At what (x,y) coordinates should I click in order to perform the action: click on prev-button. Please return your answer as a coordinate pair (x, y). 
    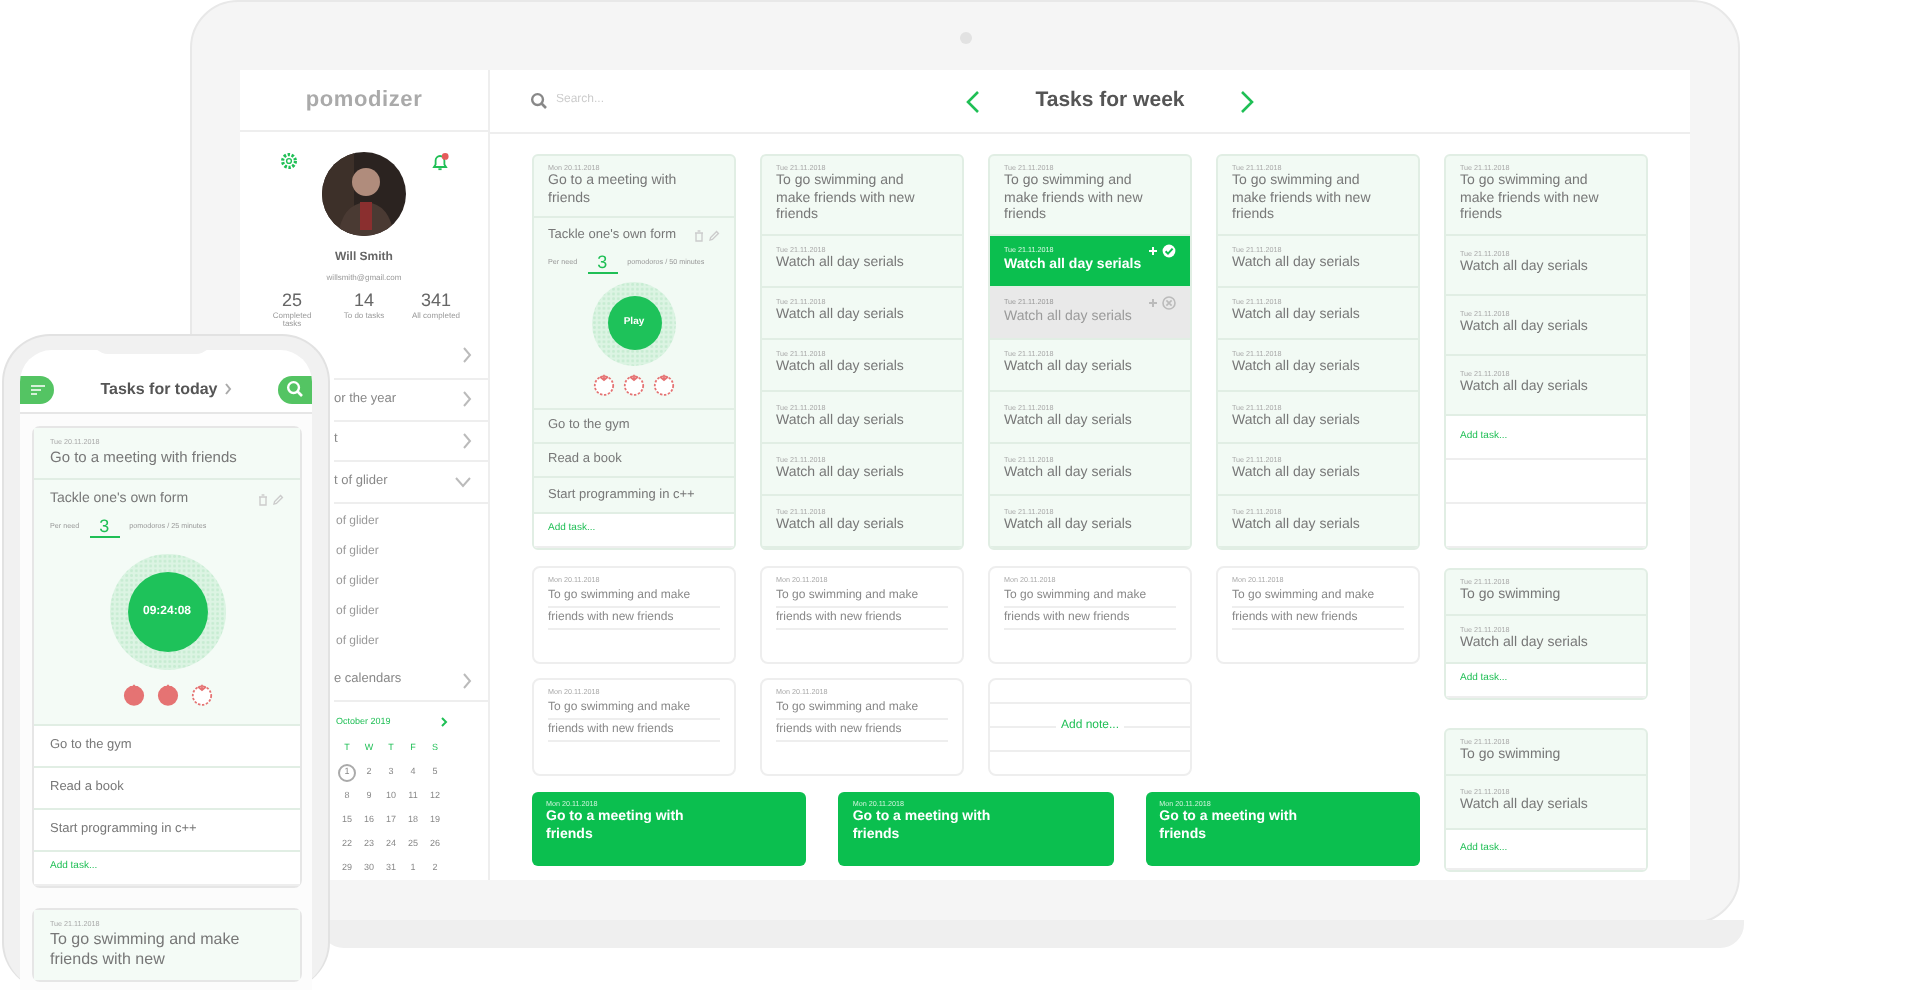
    Looking at the image, I should click on (972, 101).